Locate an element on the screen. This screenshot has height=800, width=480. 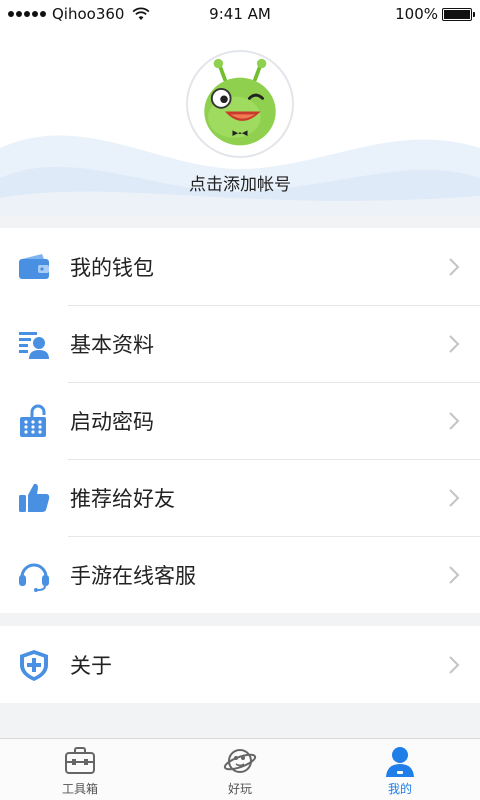
add-account-link: 点击添加帐号 is located at coordinates (240, 182).